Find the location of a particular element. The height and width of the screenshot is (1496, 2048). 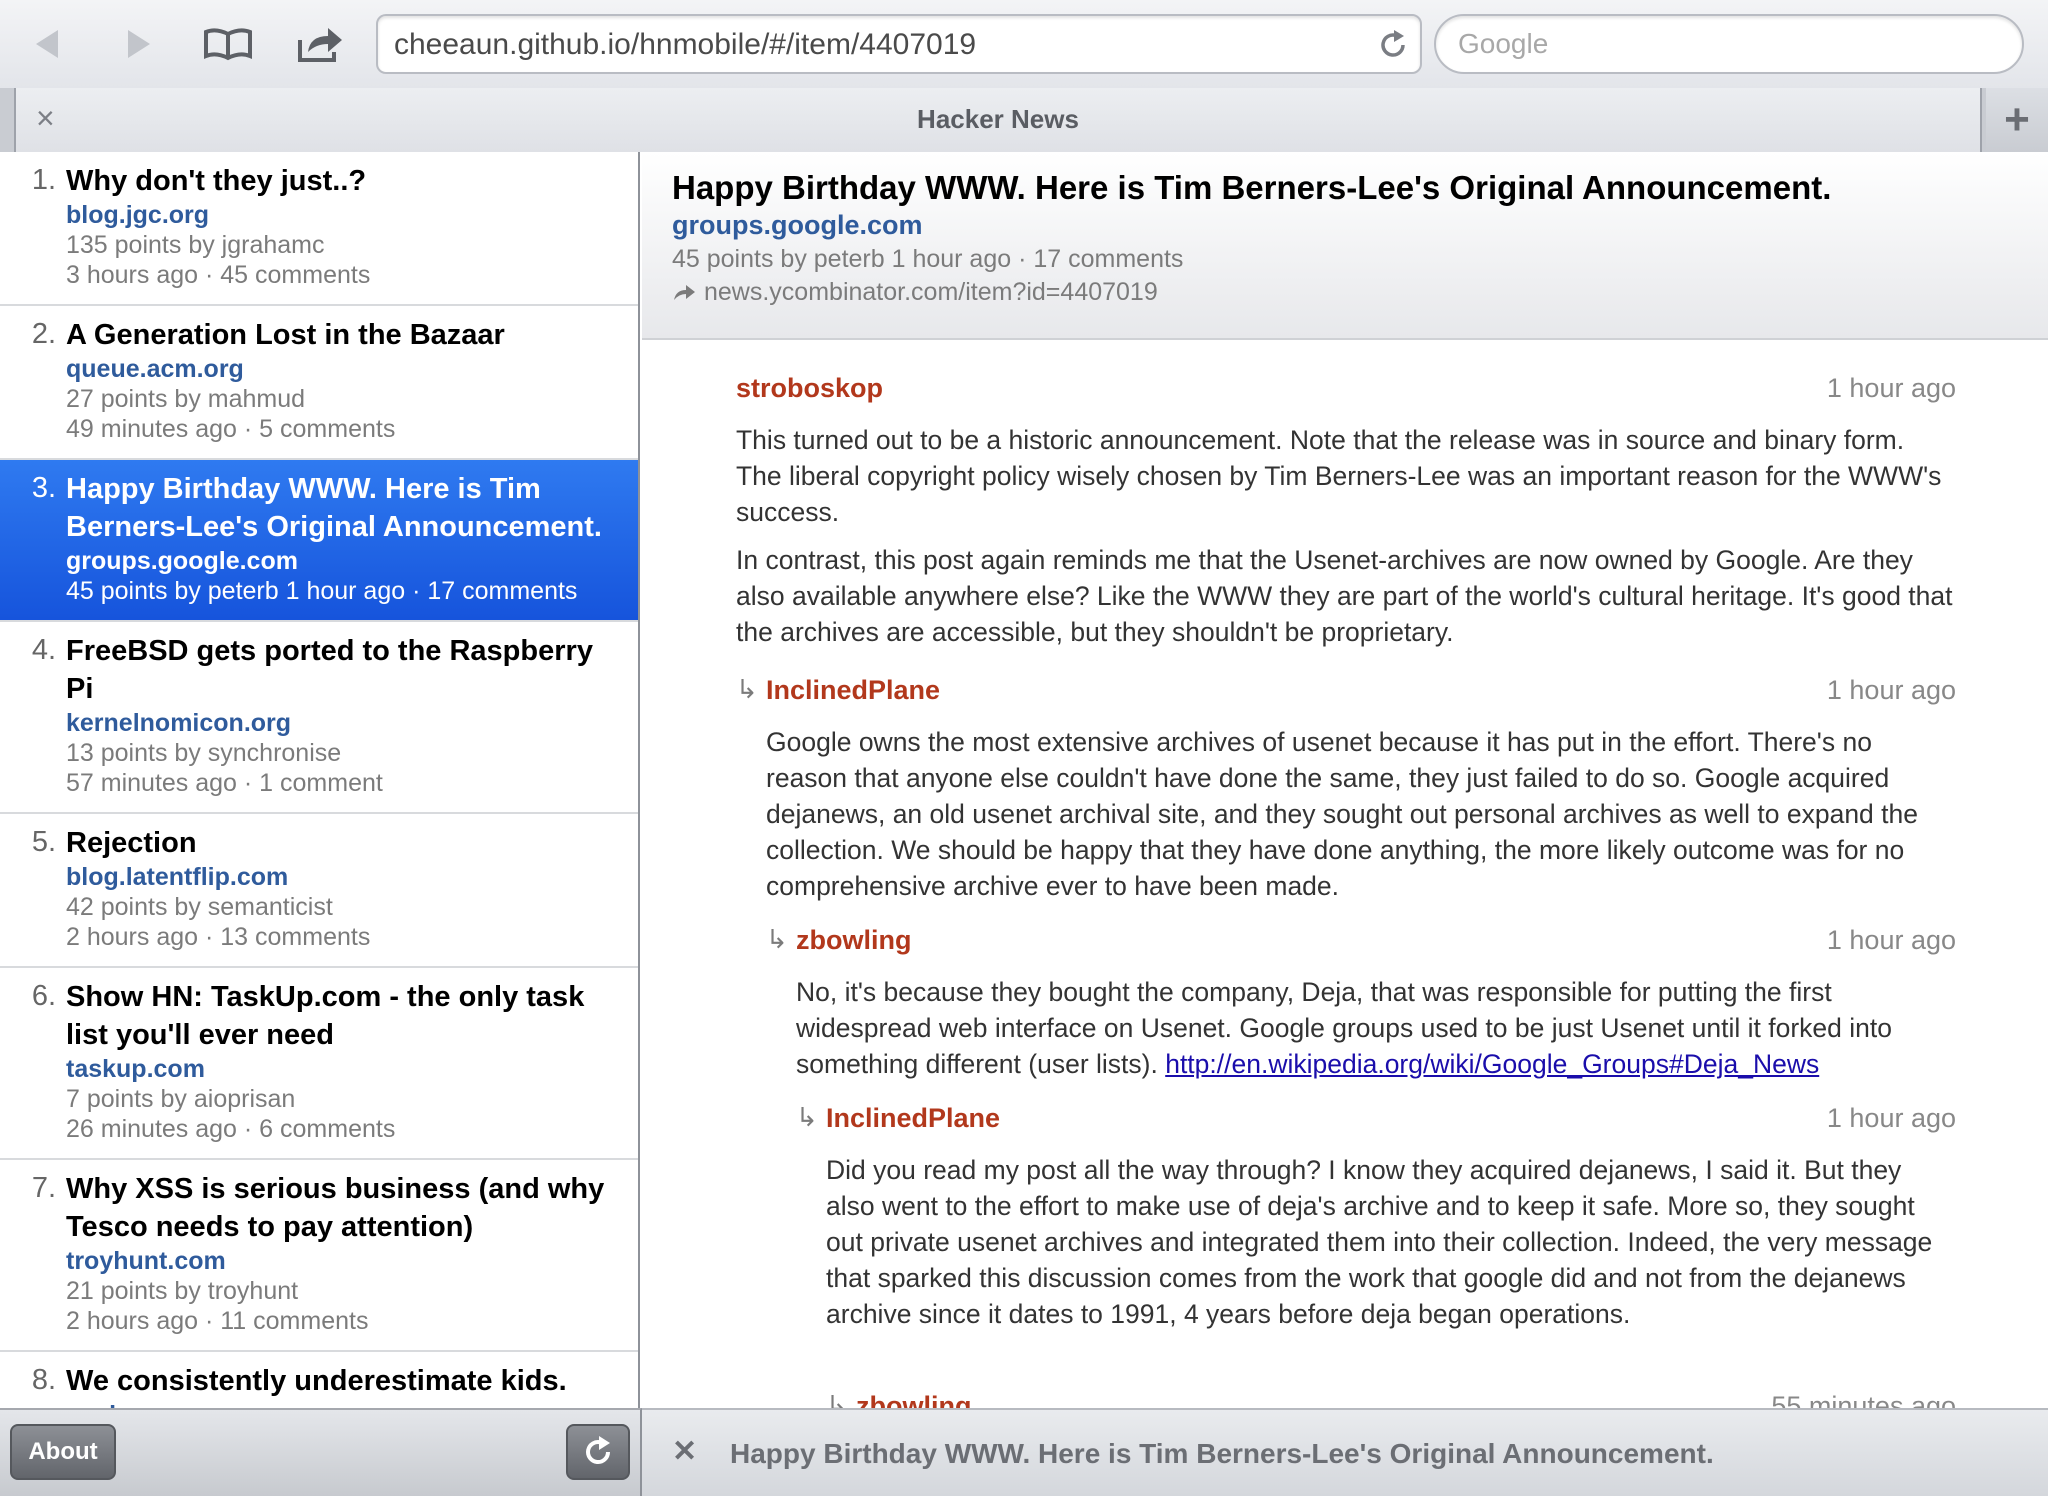

story-points: 42 points by semanticist is located at coordinates (199, 907).